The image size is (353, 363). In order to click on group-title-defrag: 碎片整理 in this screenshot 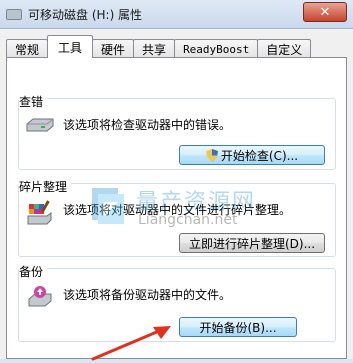, I will do `click(45, 186)`.